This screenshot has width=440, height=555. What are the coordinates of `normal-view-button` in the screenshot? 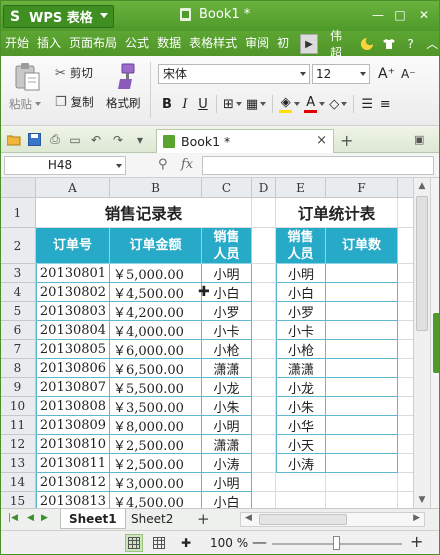 It's located at (134, 543).